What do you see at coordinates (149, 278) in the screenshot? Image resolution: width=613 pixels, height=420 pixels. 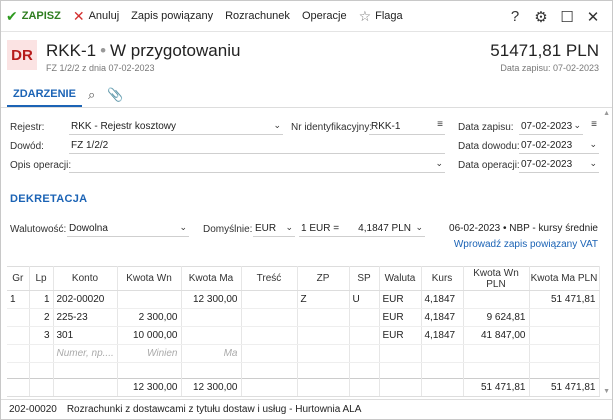 I see `column-header: Kwota Wn` at bounding box center [149, 278].